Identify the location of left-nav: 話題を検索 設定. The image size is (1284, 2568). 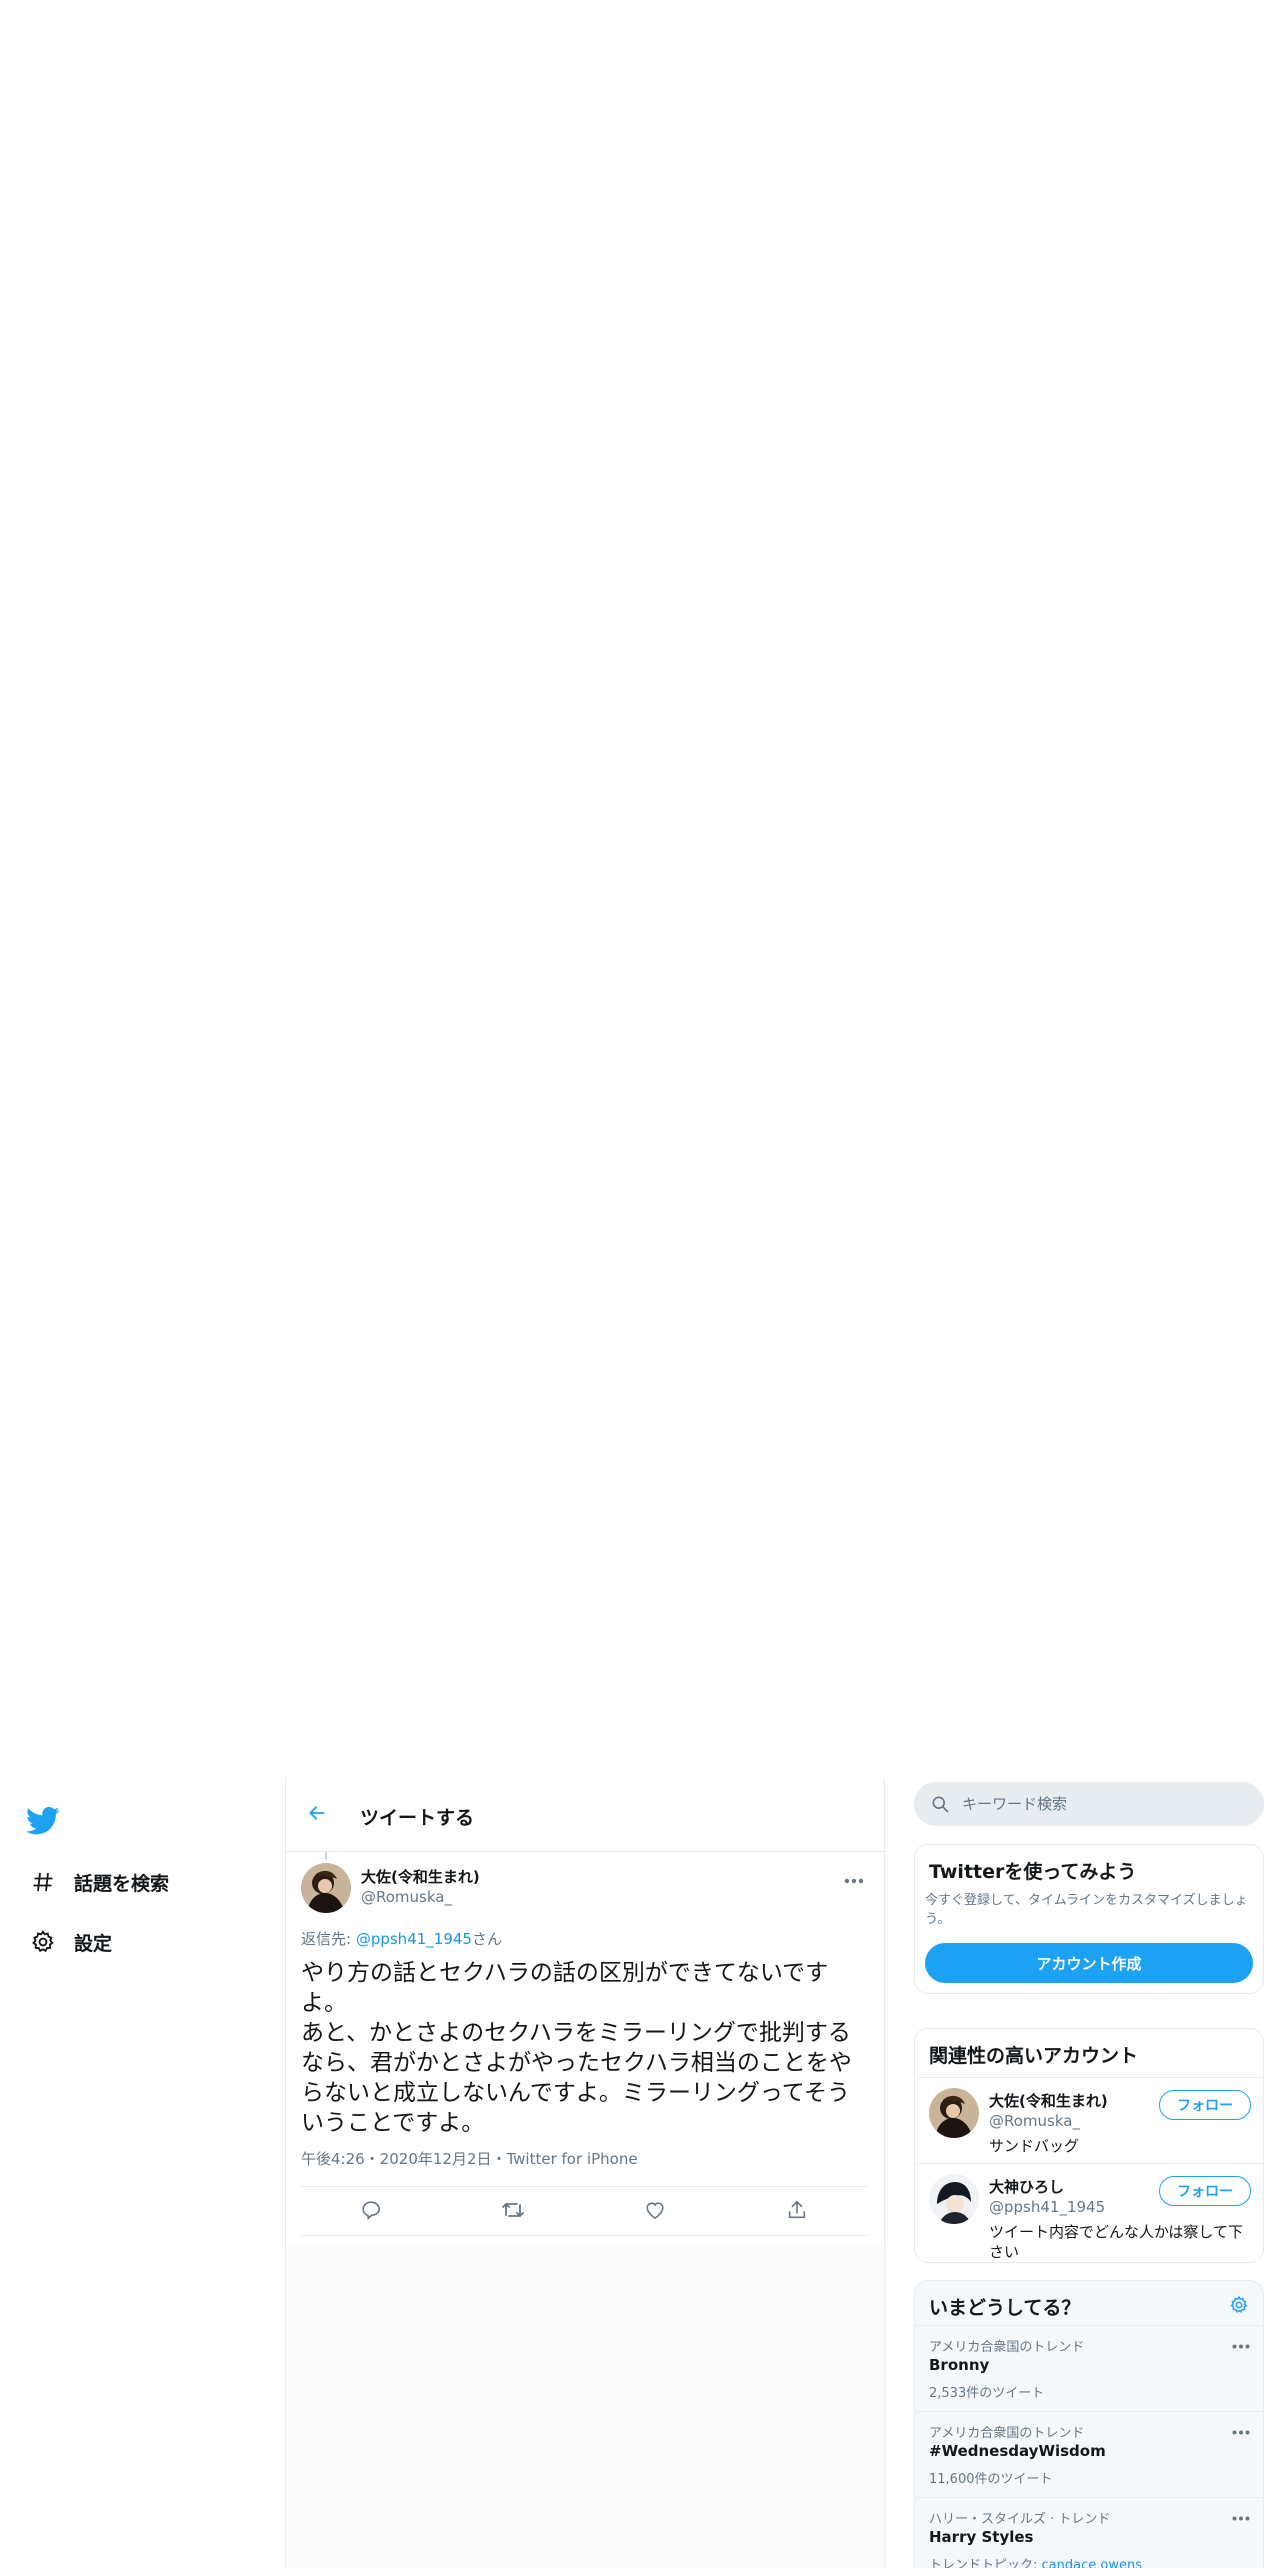
(142, 2173).